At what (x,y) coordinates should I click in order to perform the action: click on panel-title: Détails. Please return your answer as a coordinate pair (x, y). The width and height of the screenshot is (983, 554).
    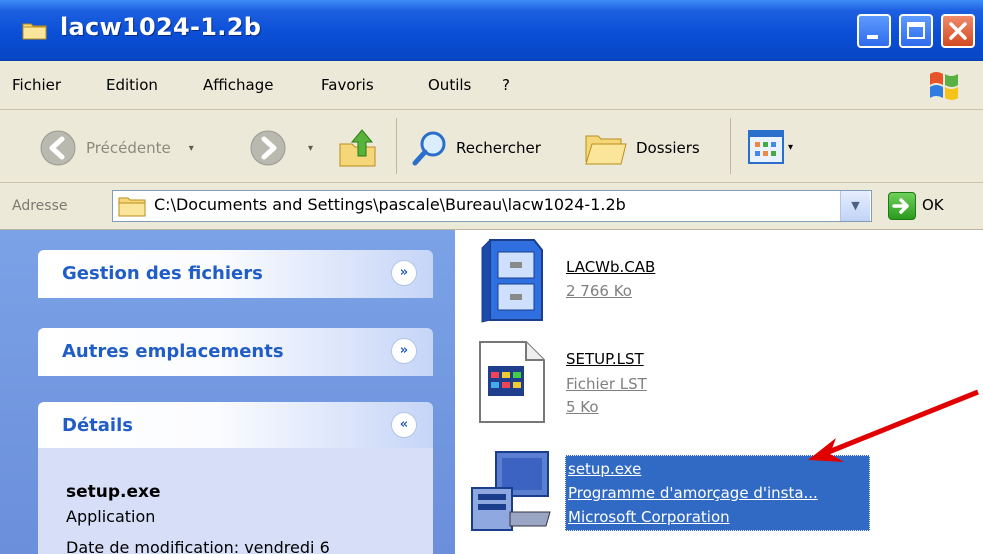
    Looking at the image, I should click on (97, 425).